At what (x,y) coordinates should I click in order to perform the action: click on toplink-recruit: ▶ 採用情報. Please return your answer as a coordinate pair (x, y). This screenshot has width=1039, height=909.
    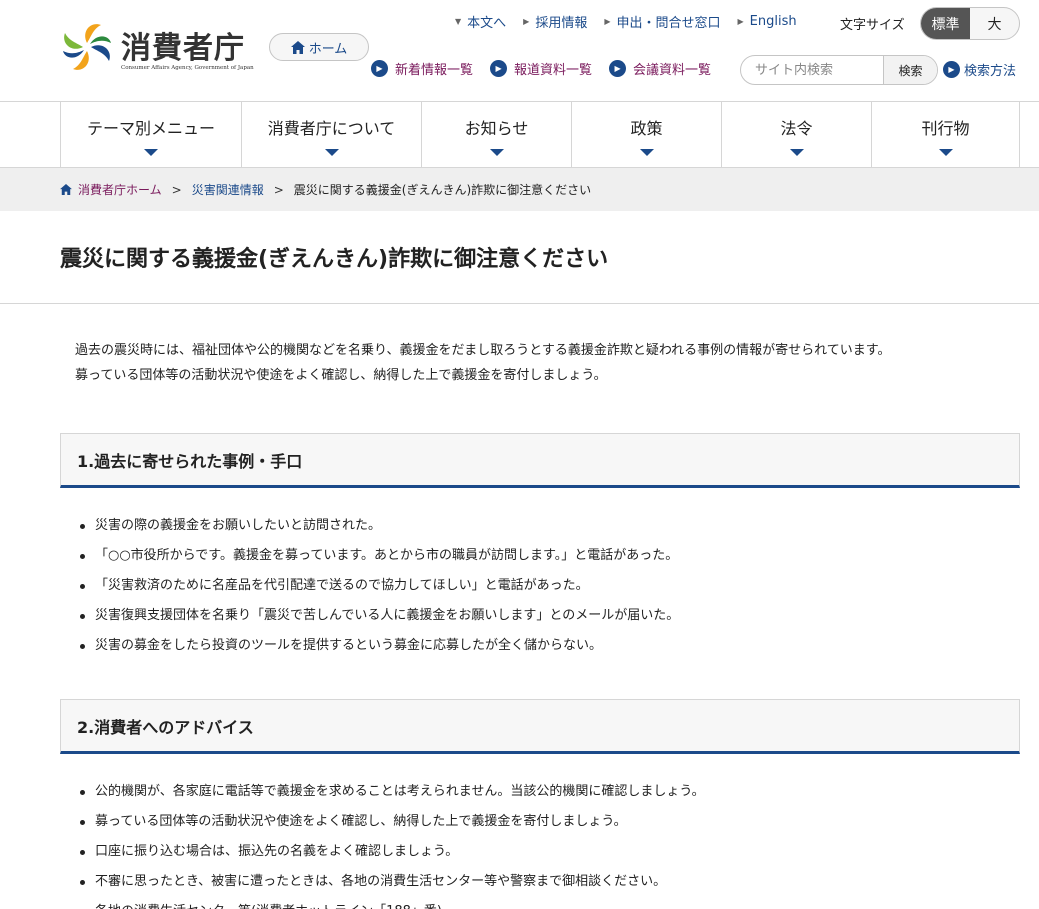
    Looking at the image, I should click on (555, 21).